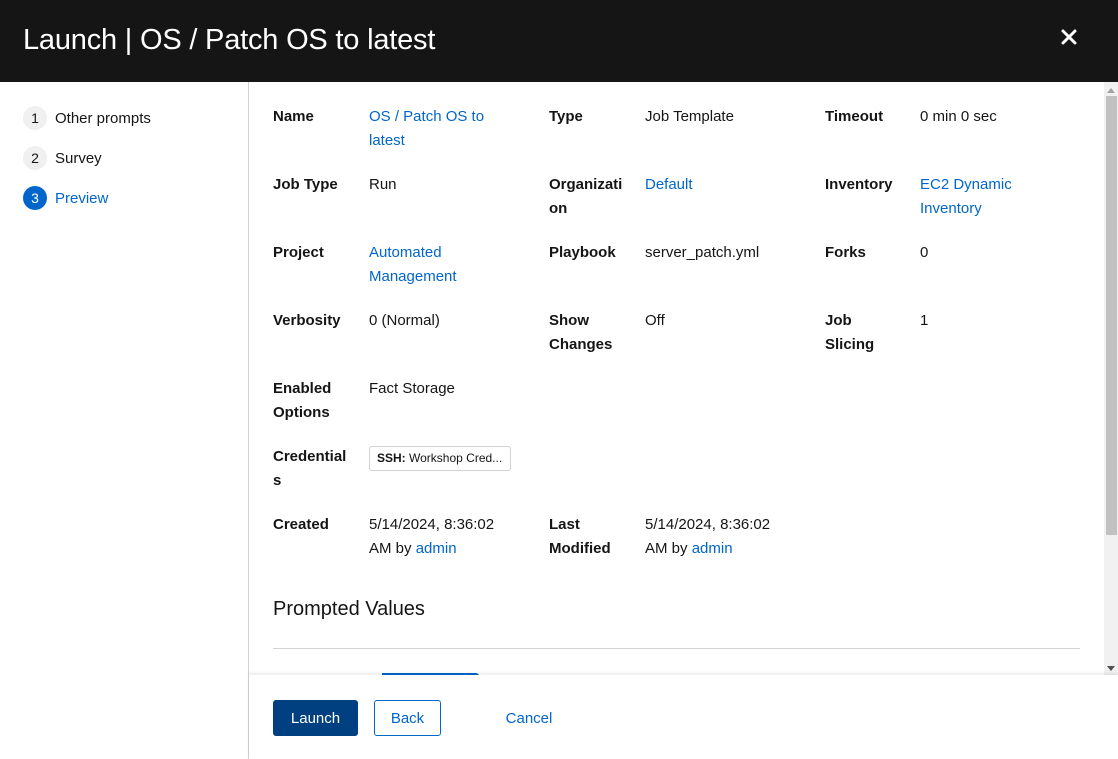  Describe the element at coordinates (559, 41) in the screenshot. I see `modal-header: Launch | OS / Patch OS to latest` at that location.